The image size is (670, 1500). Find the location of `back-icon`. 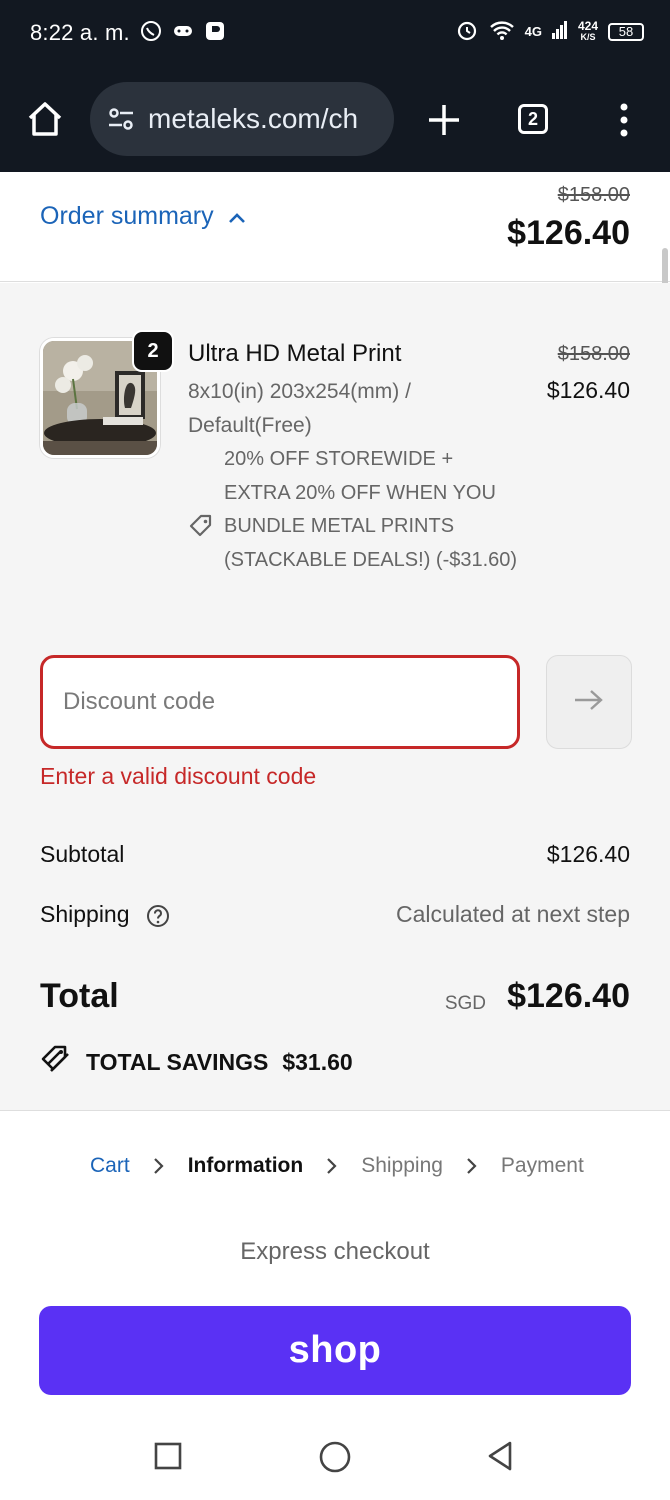

back-icon is located at coordinates (500, 1456).